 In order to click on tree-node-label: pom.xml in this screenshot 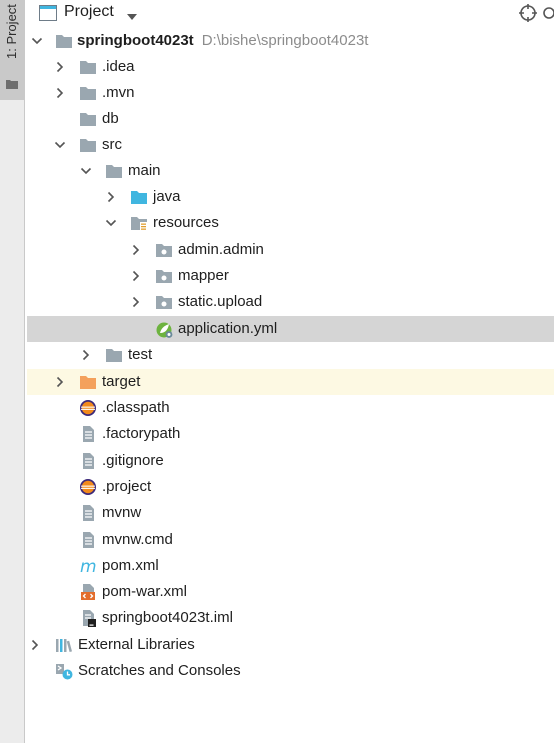, I will do `click(130, 565)`.